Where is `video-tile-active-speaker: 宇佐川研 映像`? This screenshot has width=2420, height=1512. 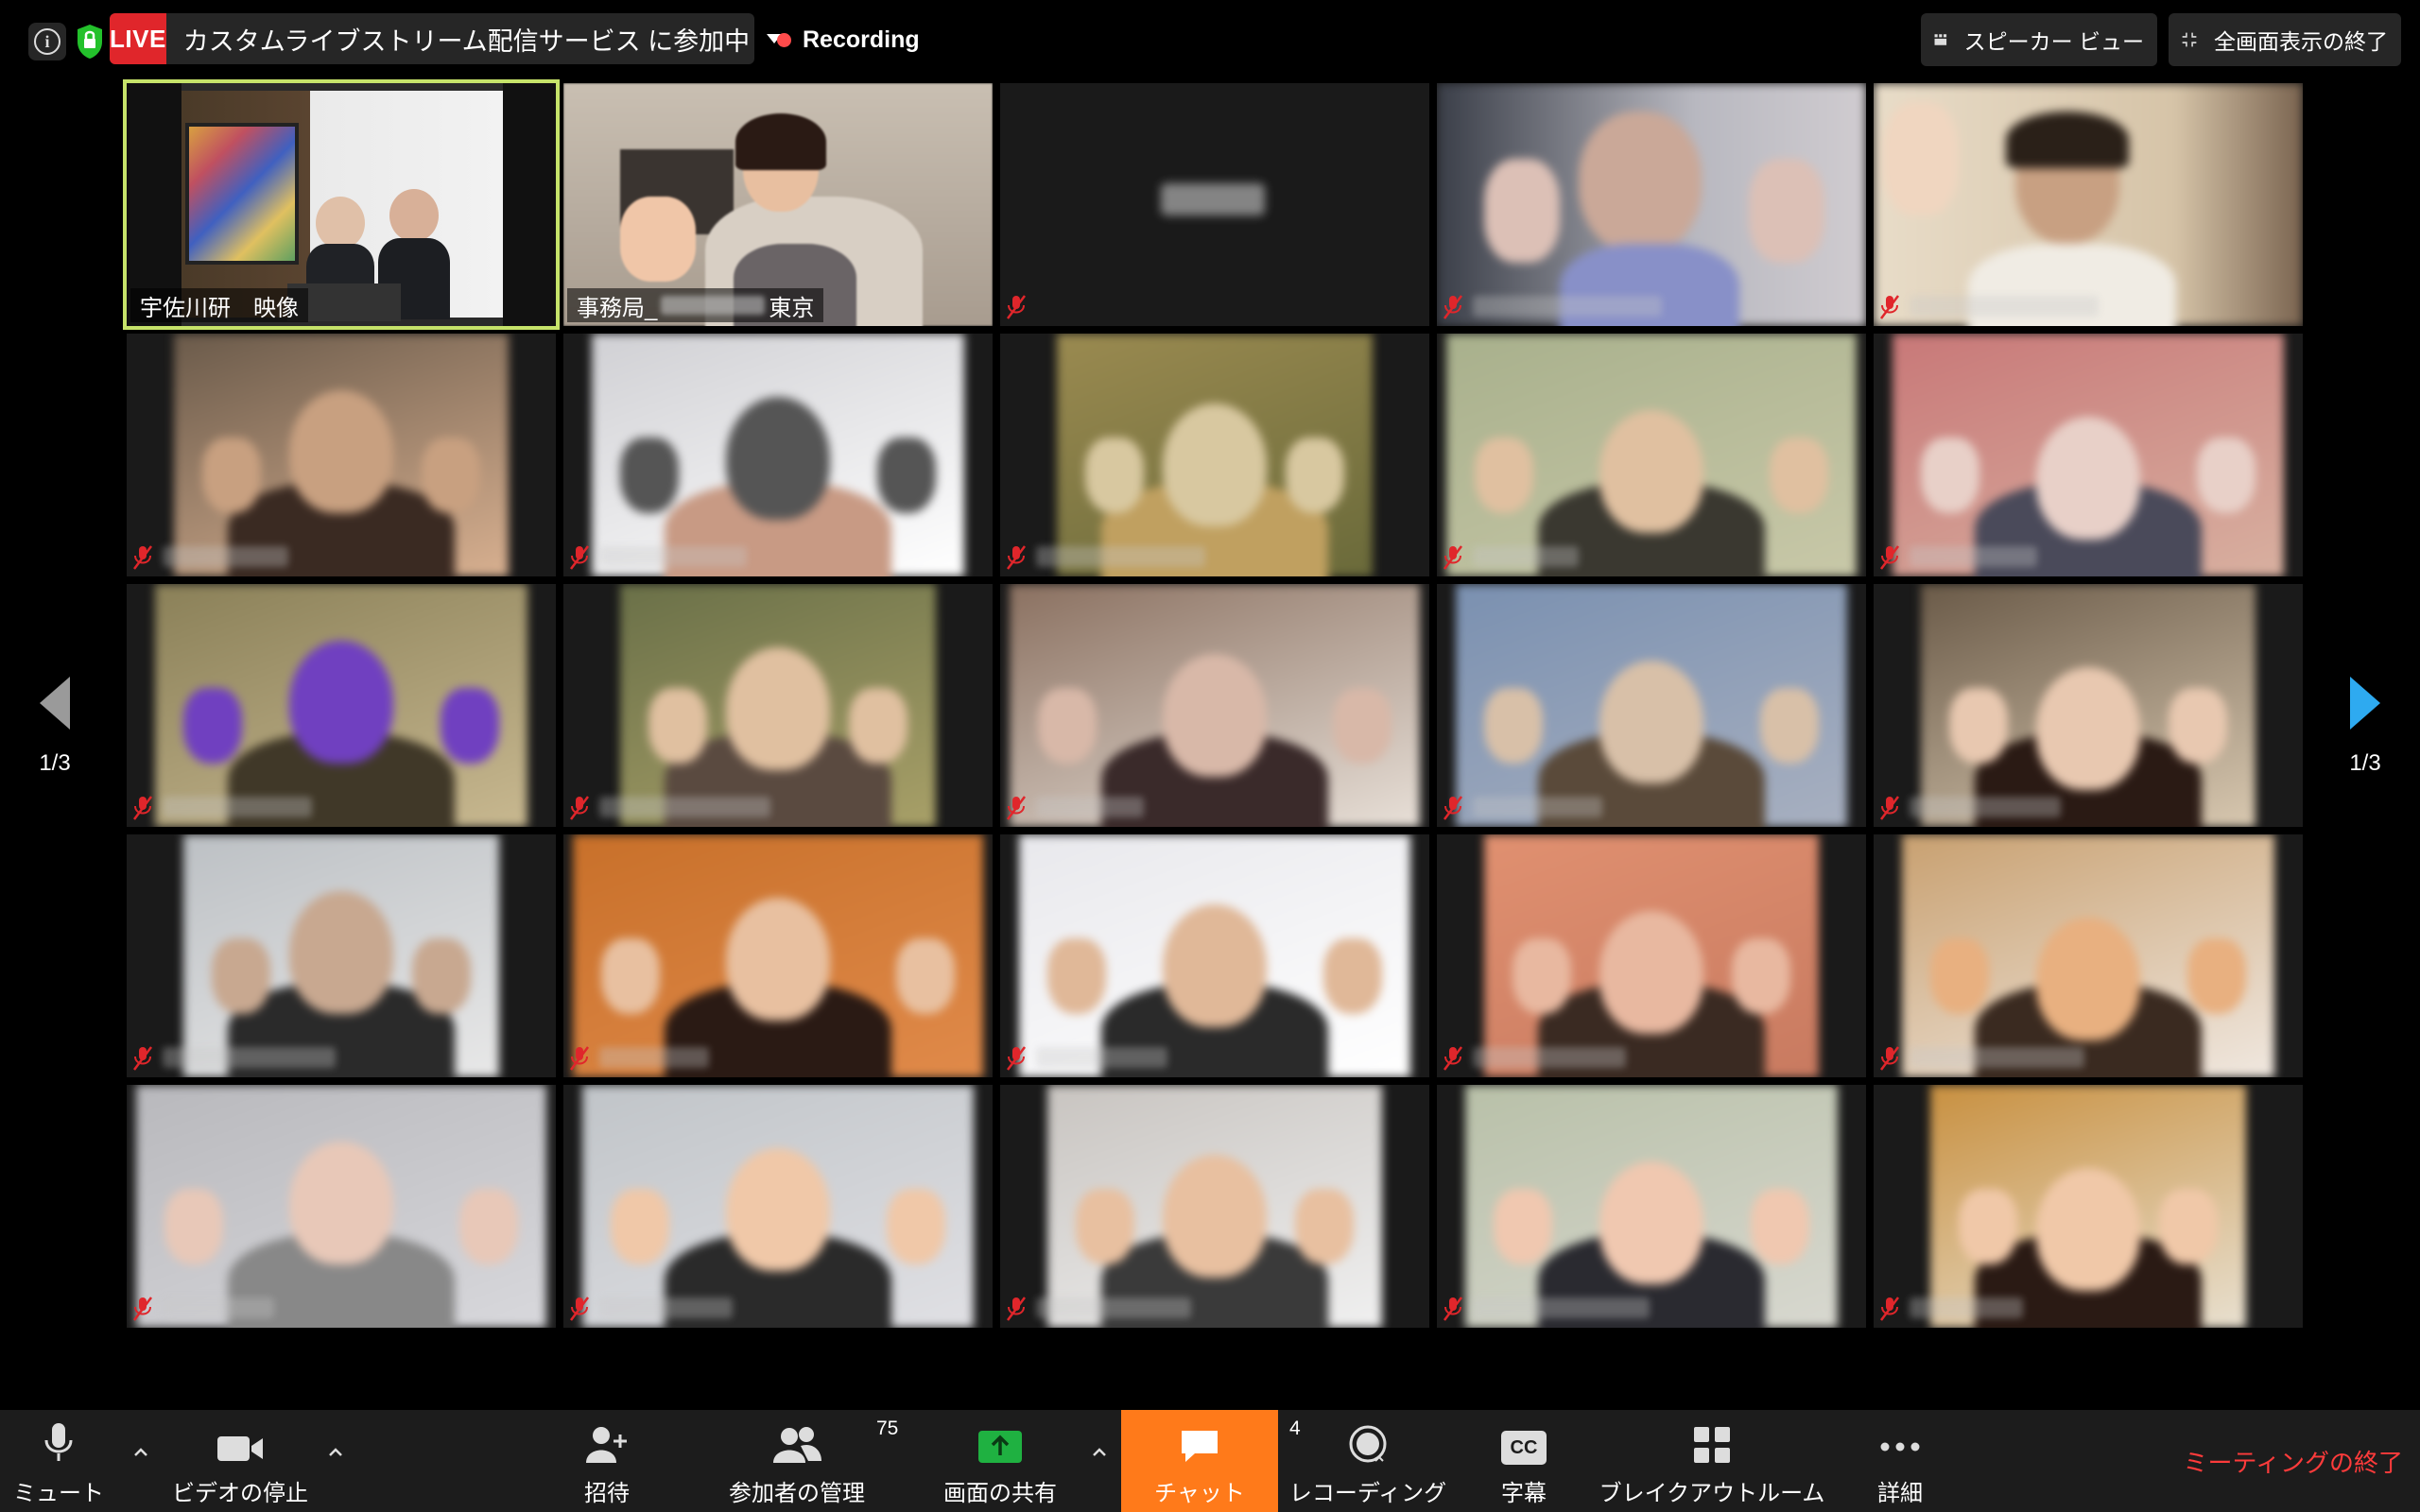 video-tile-active-speaker: 宇佐川研 映像 is located at coordinates (341, 204).